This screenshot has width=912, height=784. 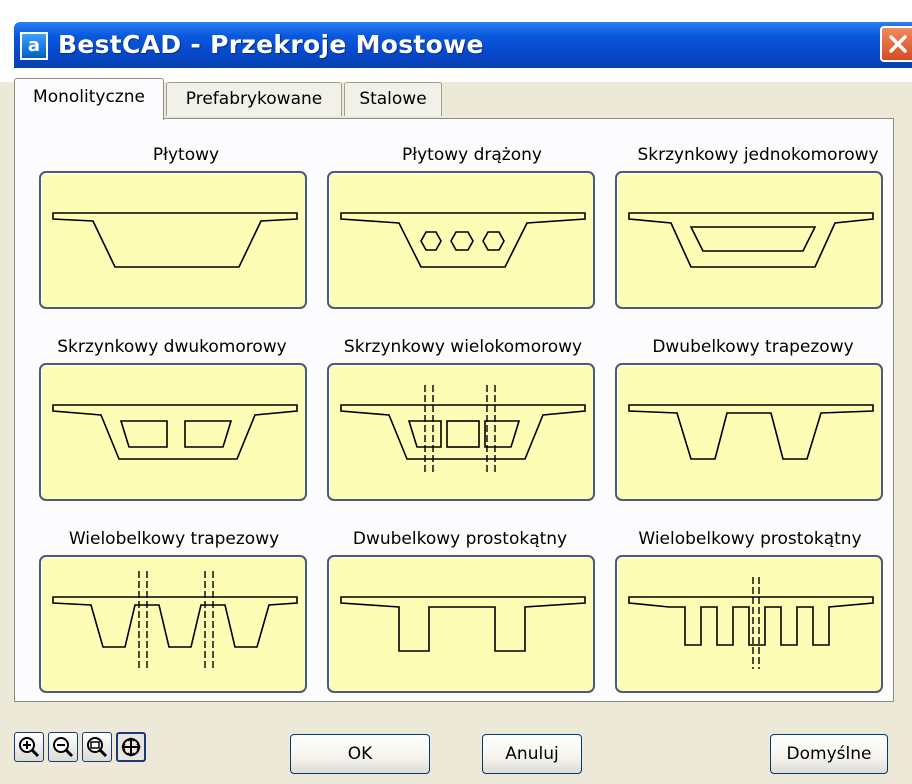 I want to click on defaults-button: Domyślne, so click(x=829, y=754).